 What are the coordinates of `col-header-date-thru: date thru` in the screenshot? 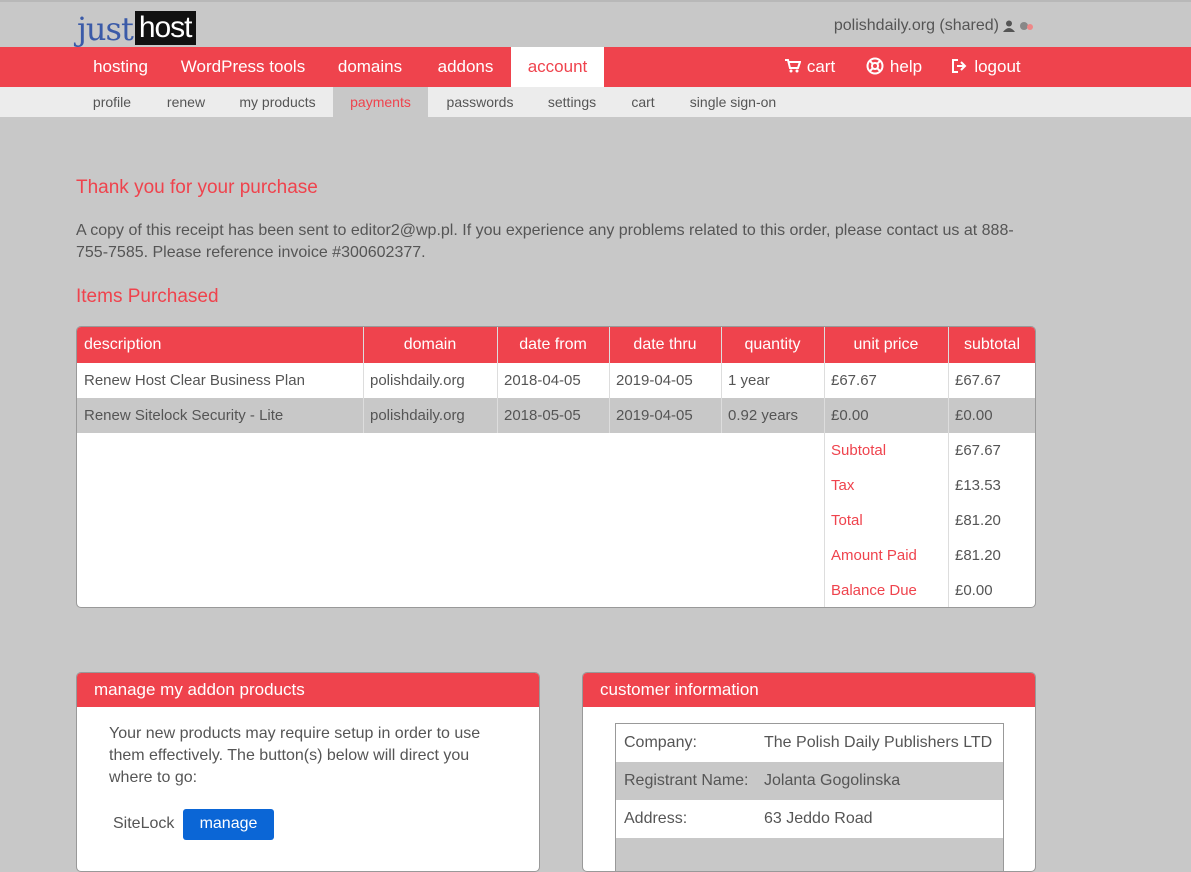 It's located at (665, 344).